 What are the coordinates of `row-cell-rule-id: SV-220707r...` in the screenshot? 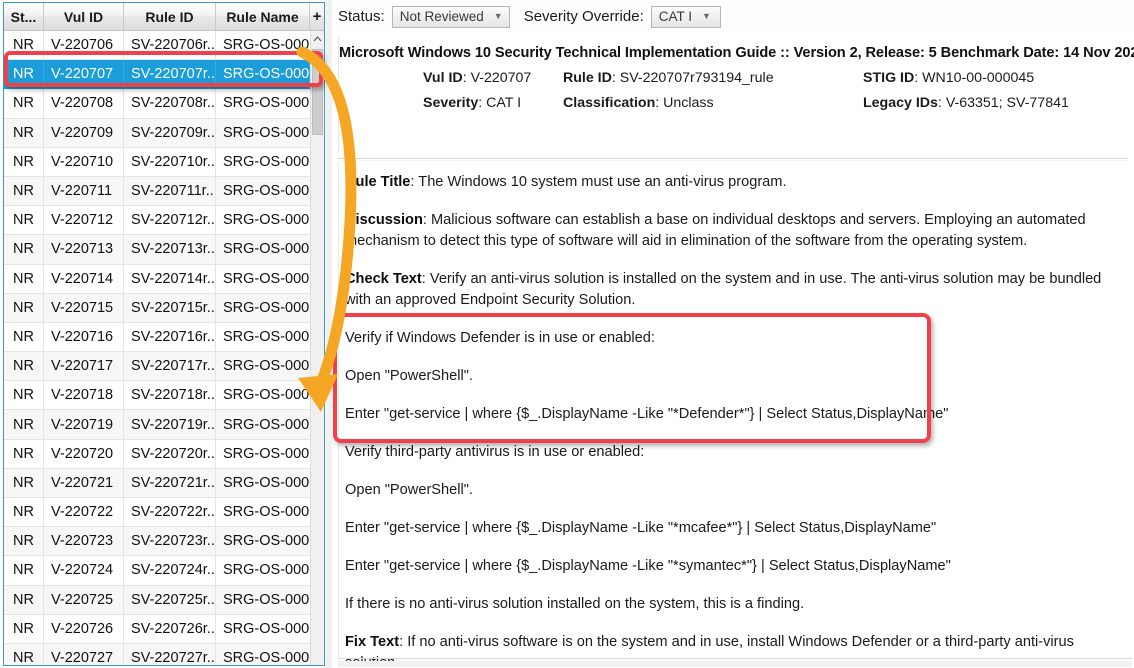 It's located at (170, 74).